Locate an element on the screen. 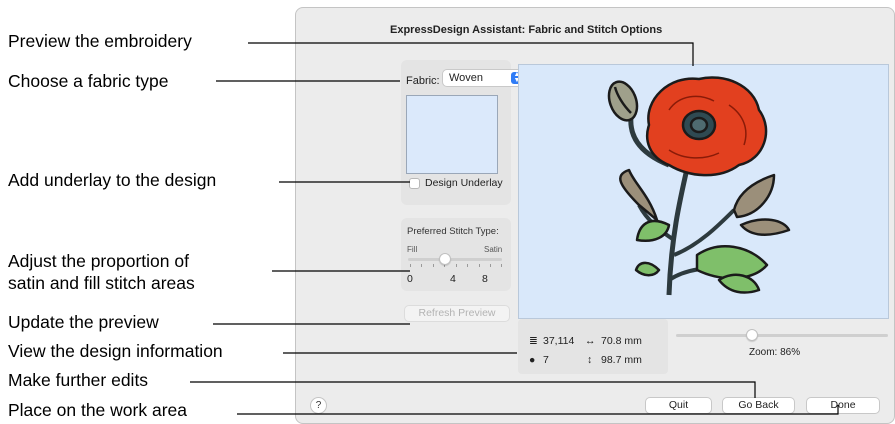 This screenshot has width=895, height=424. leader-line-preview is located at coordinates (471, 54).